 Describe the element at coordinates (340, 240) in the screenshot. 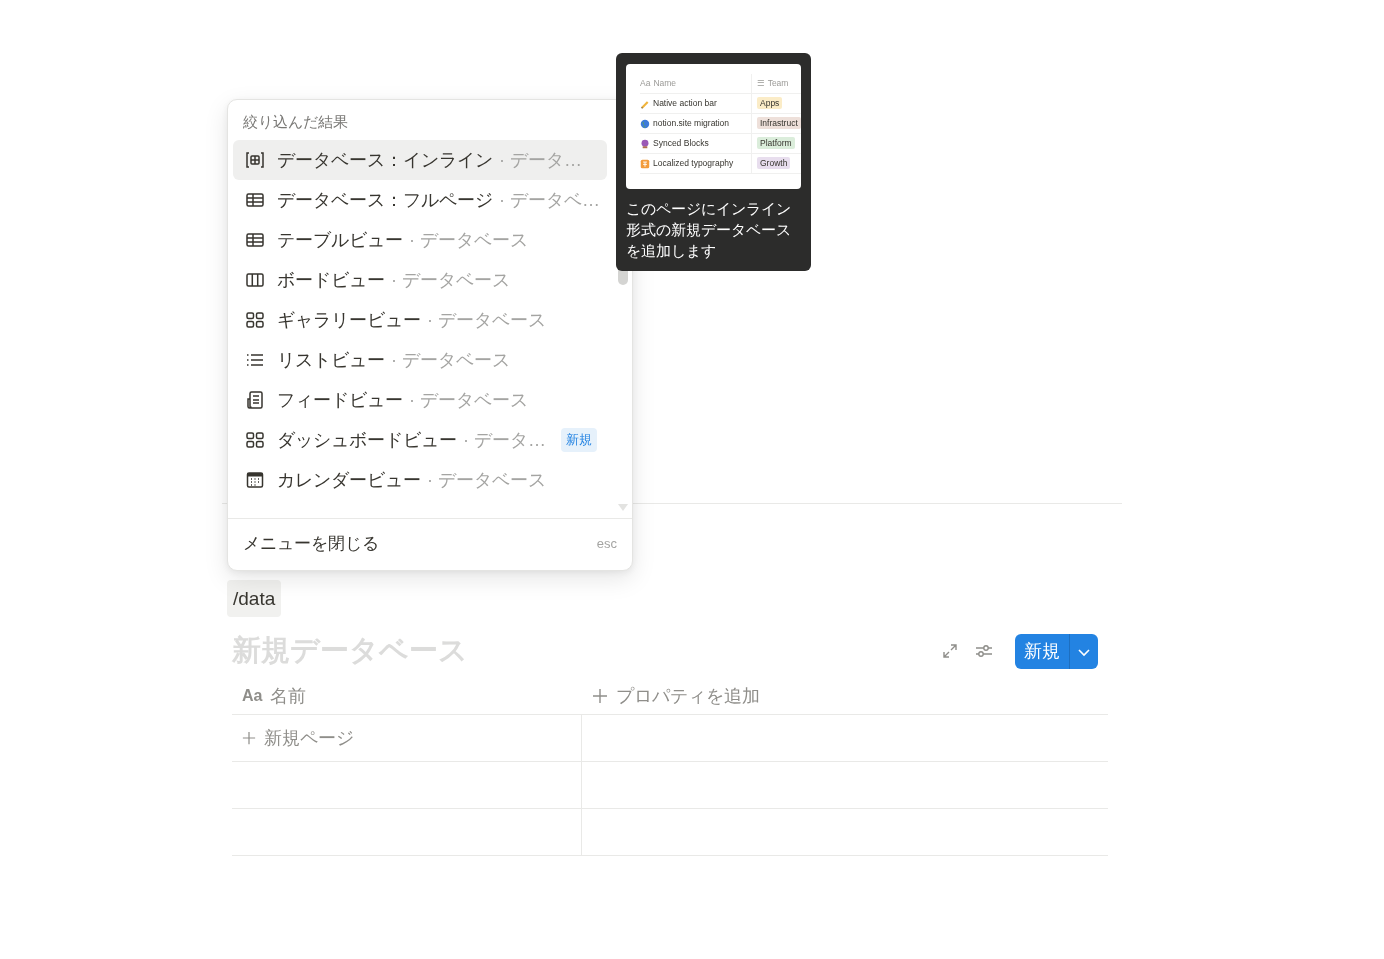

I see `item-label: テーブルビュー` at that location.